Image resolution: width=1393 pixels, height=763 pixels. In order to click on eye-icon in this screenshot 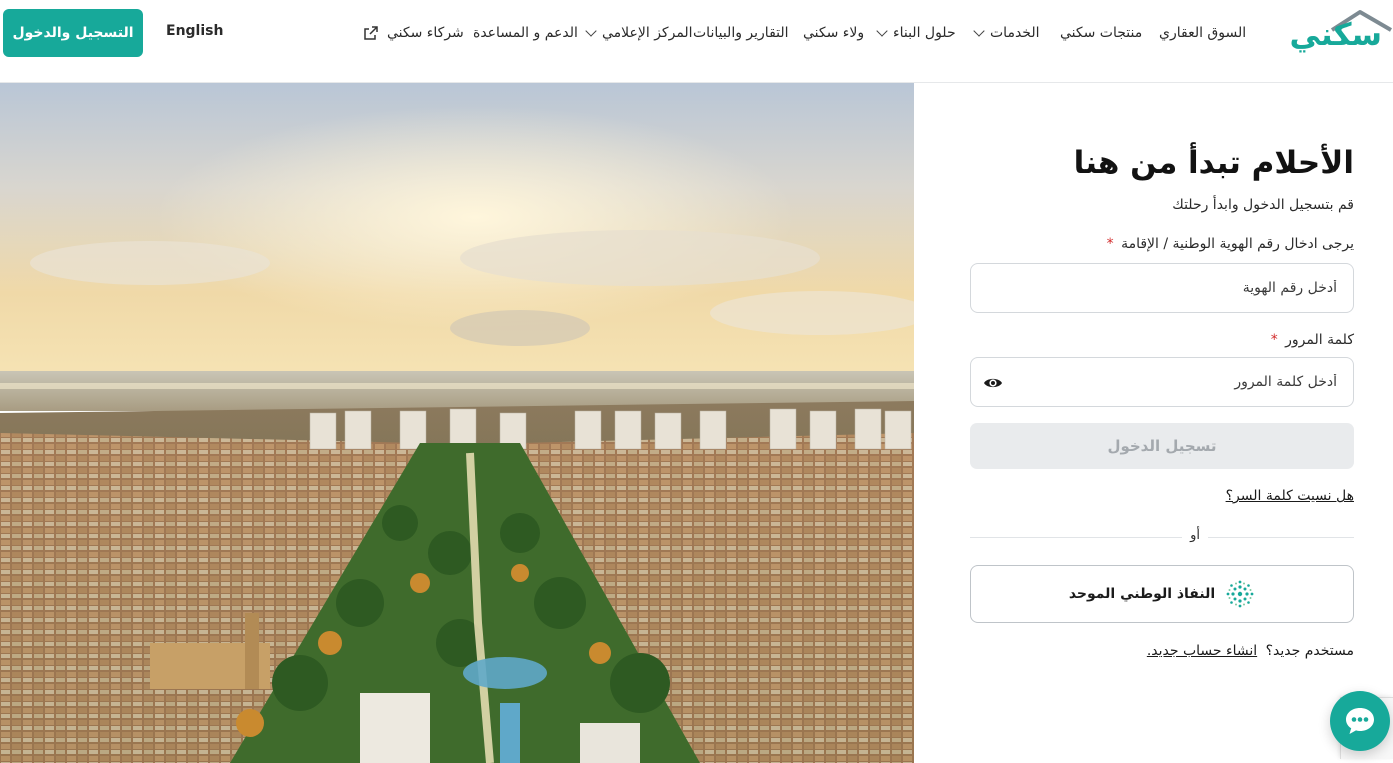, I will do `click(993, 383)`.